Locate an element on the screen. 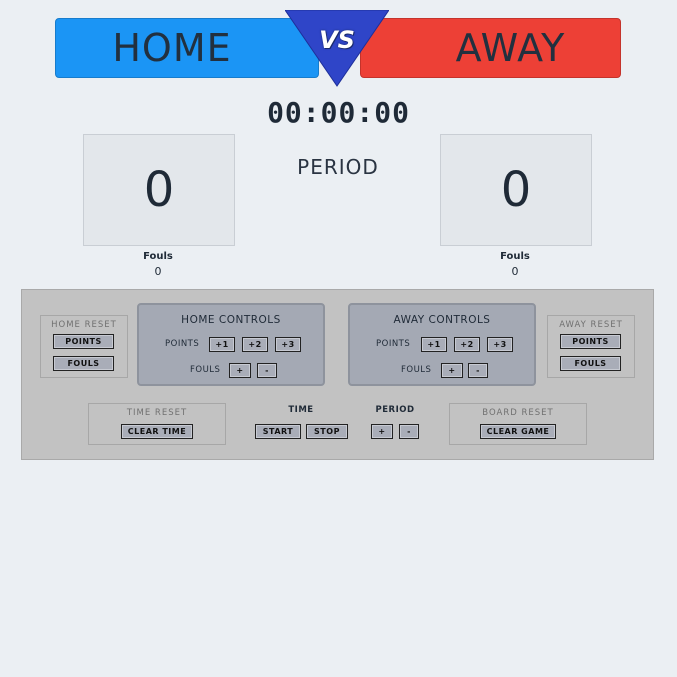 The height and width of the screenshot is (677, 677). clear-time-button: CLEAR TIME is located at coordinates (157, 431).